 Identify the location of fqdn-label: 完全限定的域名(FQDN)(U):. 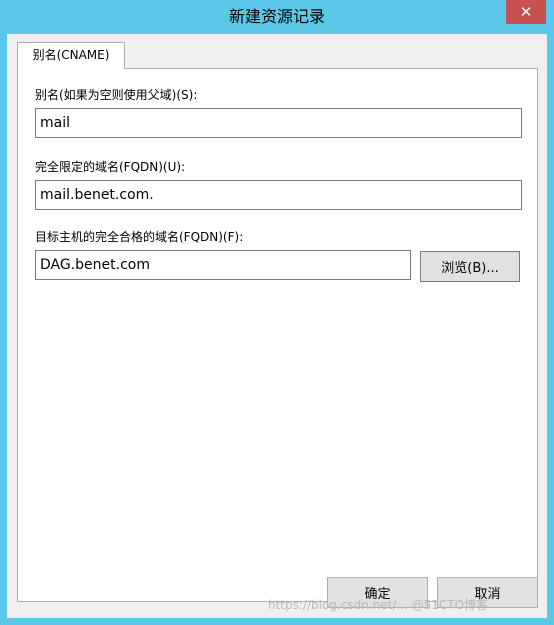
(110, 167).